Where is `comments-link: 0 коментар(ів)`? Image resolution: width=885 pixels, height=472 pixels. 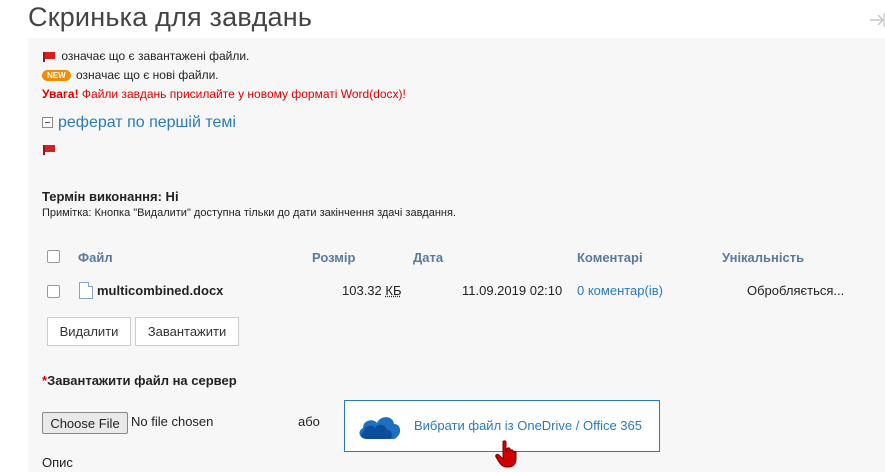
comments-link: 0 коментар(ів) is located at coordinates (620, 290).